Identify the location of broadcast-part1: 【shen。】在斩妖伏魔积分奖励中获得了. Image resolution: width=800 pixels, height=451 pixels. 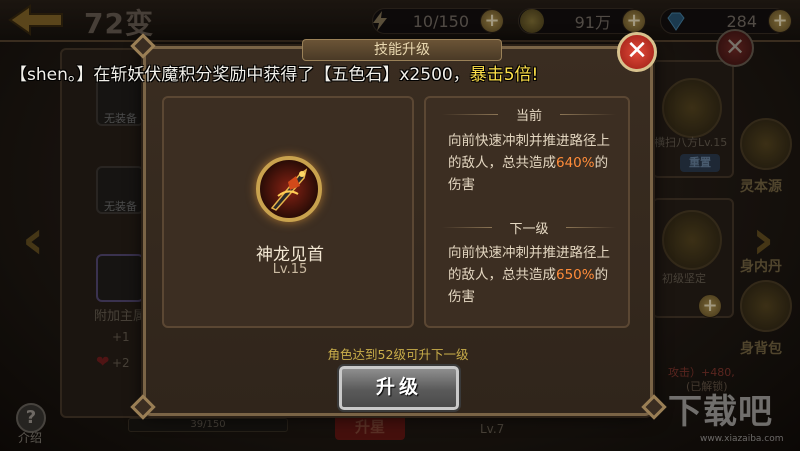
(162, 75).